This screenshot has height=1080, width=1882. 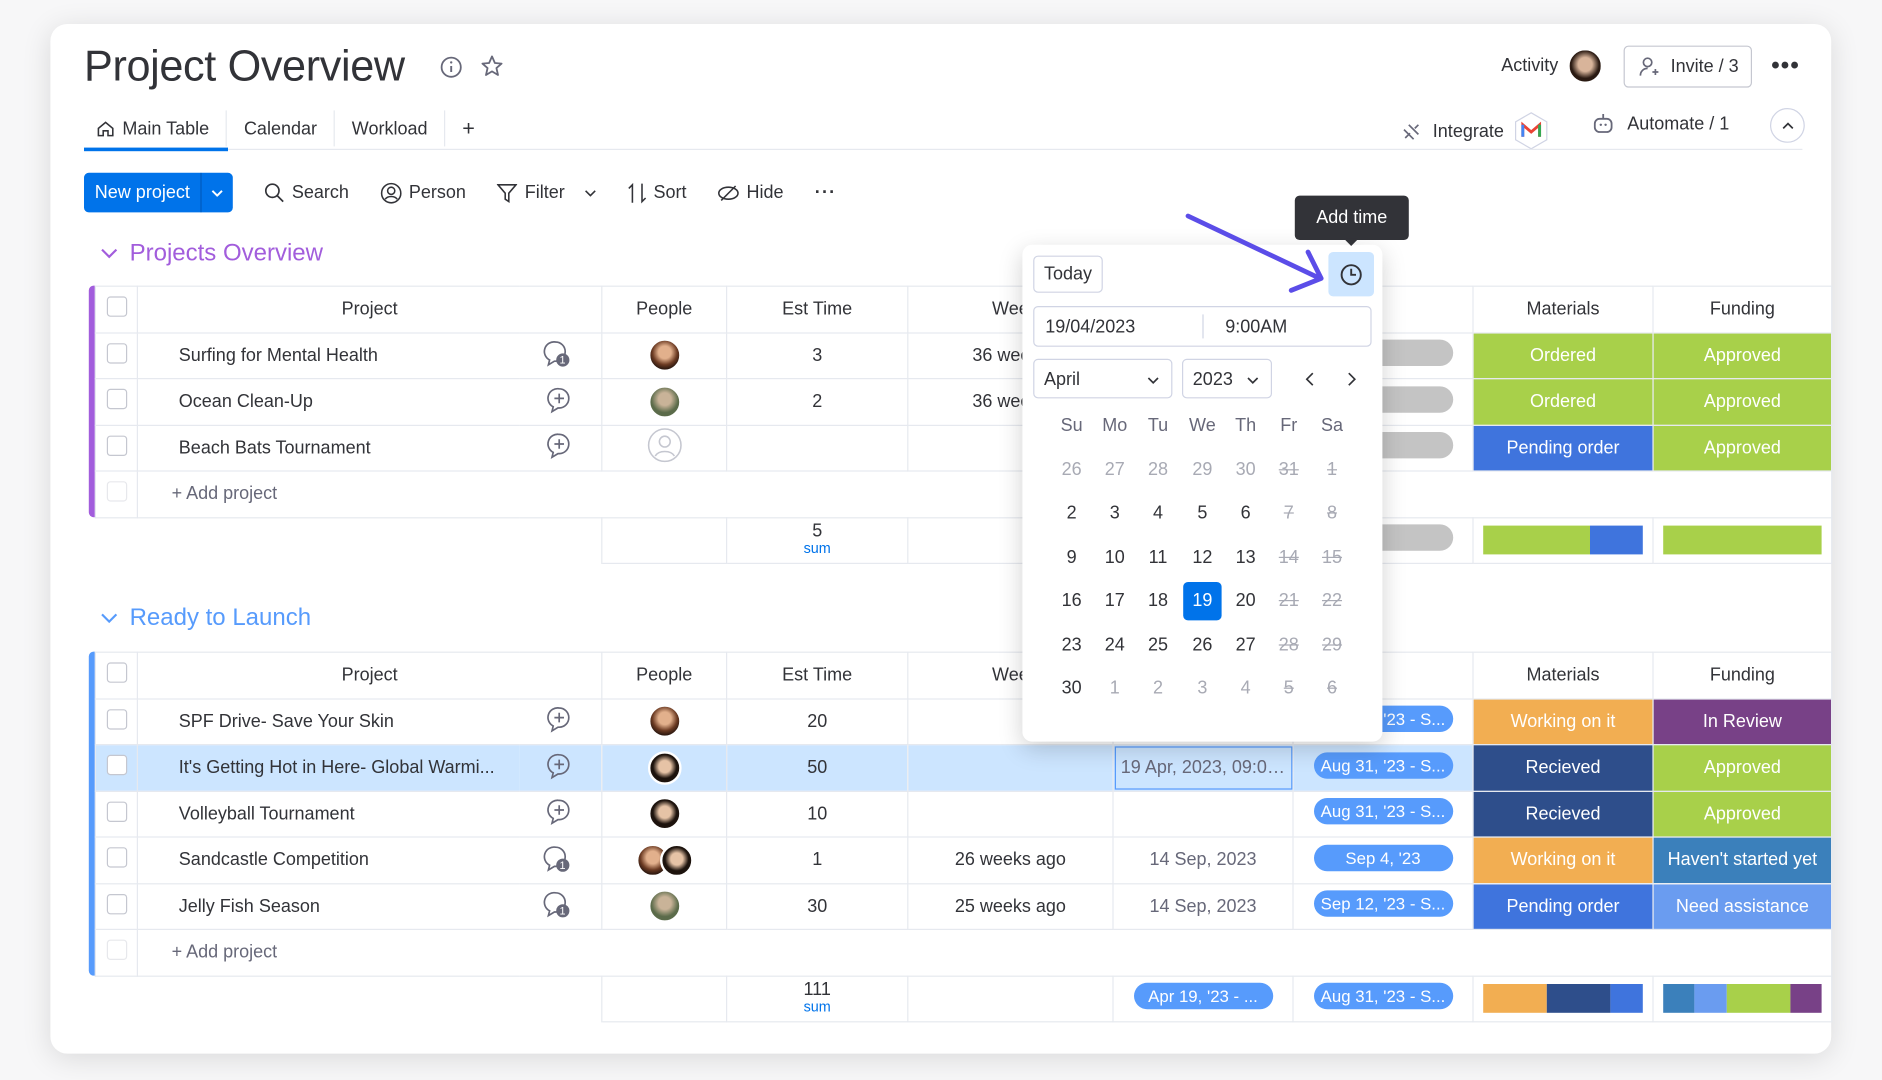 What do you see at coordinates (1071, 601) in the screenshot?
I see `calendar-day: 16` at bounding box center [1071, 601].